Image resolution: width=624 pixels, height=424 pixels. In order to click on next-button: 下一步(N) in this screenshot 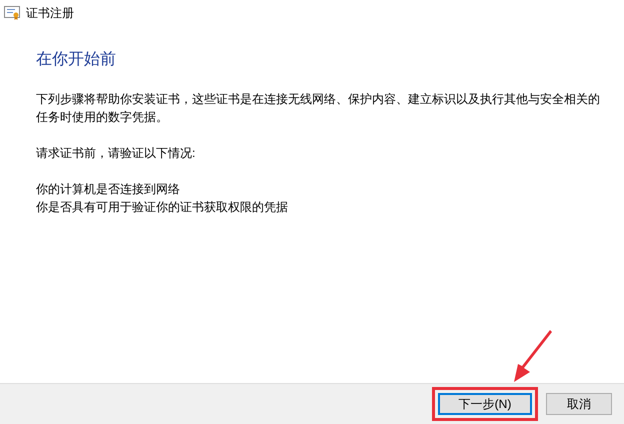, I will do `click(485, 404)`.